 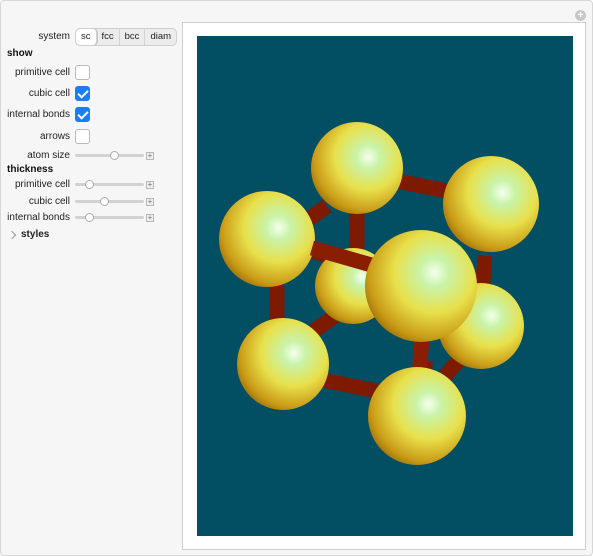 What do you see at coordinates (54, 136) in the screenshot?
I see `show-arrows-label: arrows` at bounding box center [54, 136].